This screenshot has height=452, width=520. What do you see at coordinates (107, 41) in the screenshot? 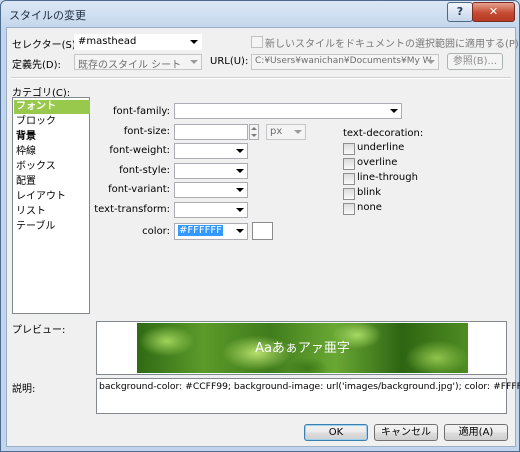
I see `selector-value: #masthead` at bounding box center [107, 41].